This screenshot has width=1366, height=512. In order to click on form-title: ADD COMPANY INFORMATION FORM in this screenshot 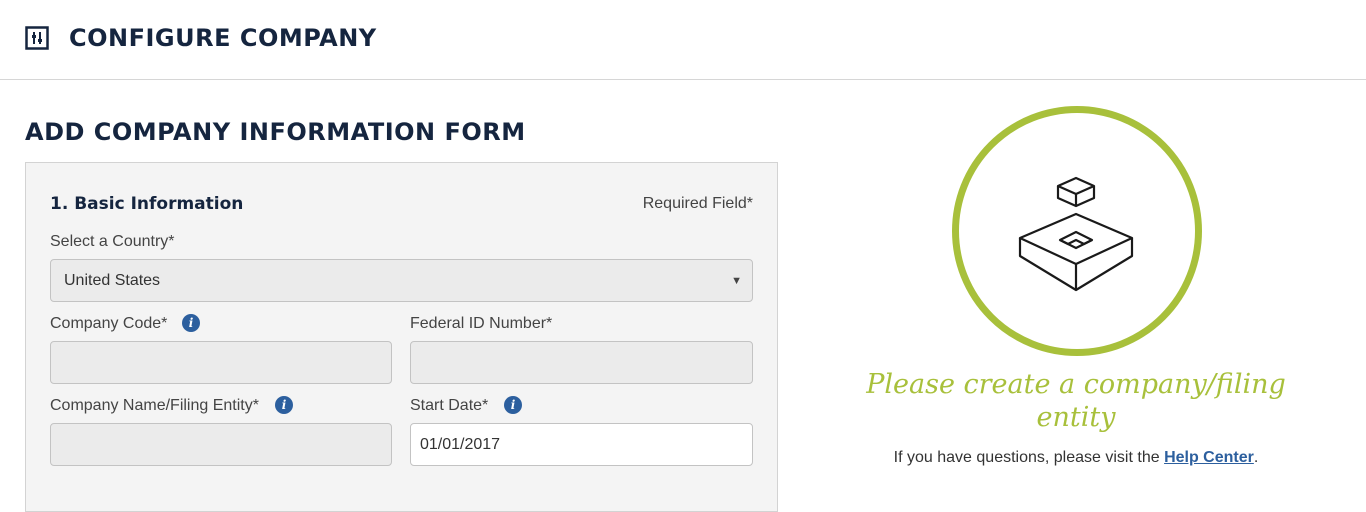, I will do `click(275, 132)`.